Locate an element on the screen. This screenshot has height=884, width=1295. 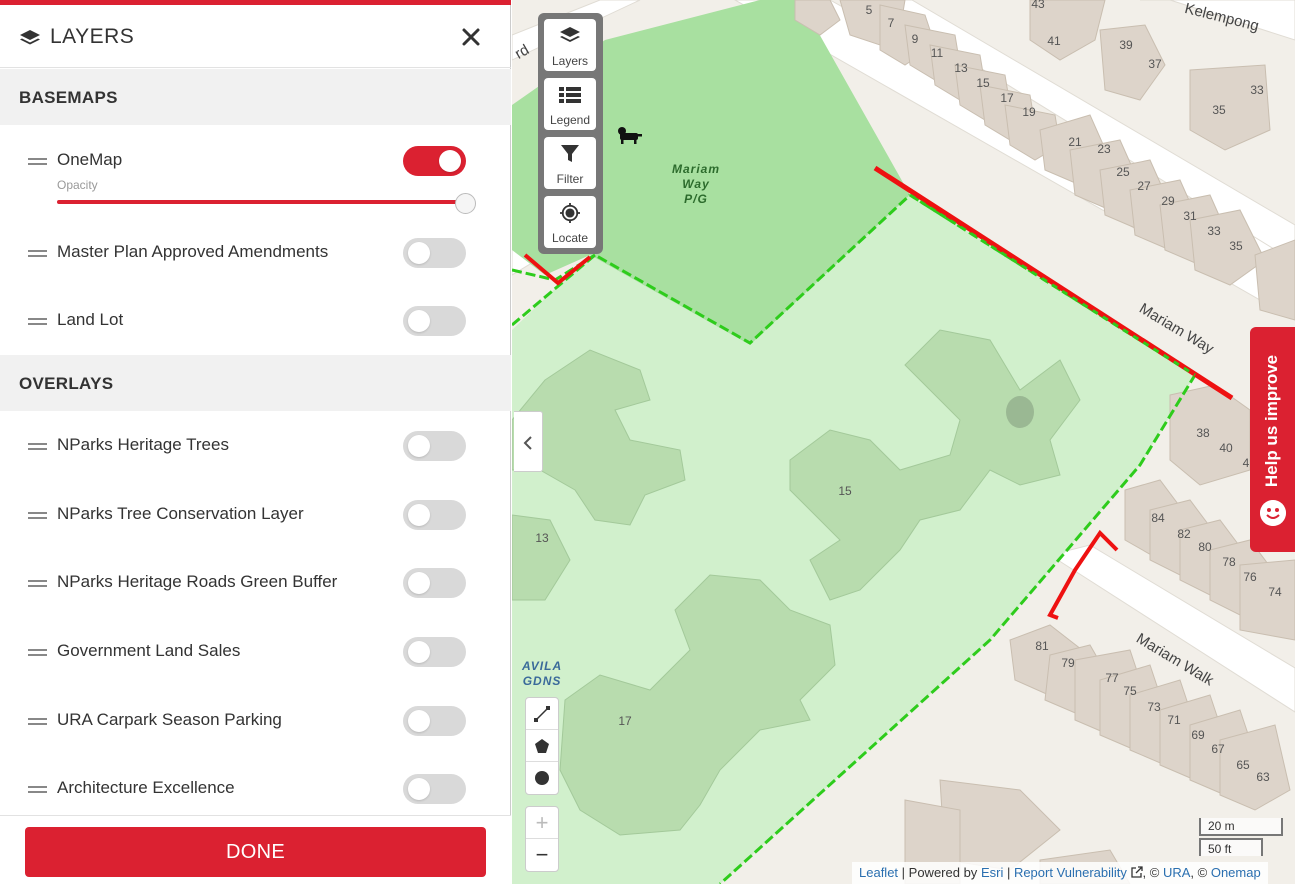
place-label-line: Way is located at coordinates (696, 184).